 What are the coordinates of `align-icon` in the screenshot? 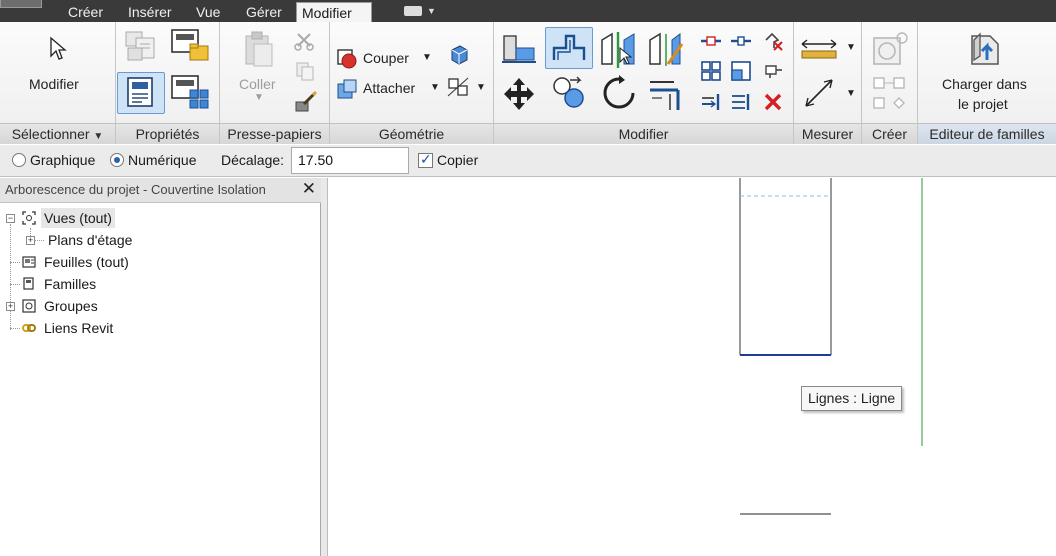 It's located at (519, 50).